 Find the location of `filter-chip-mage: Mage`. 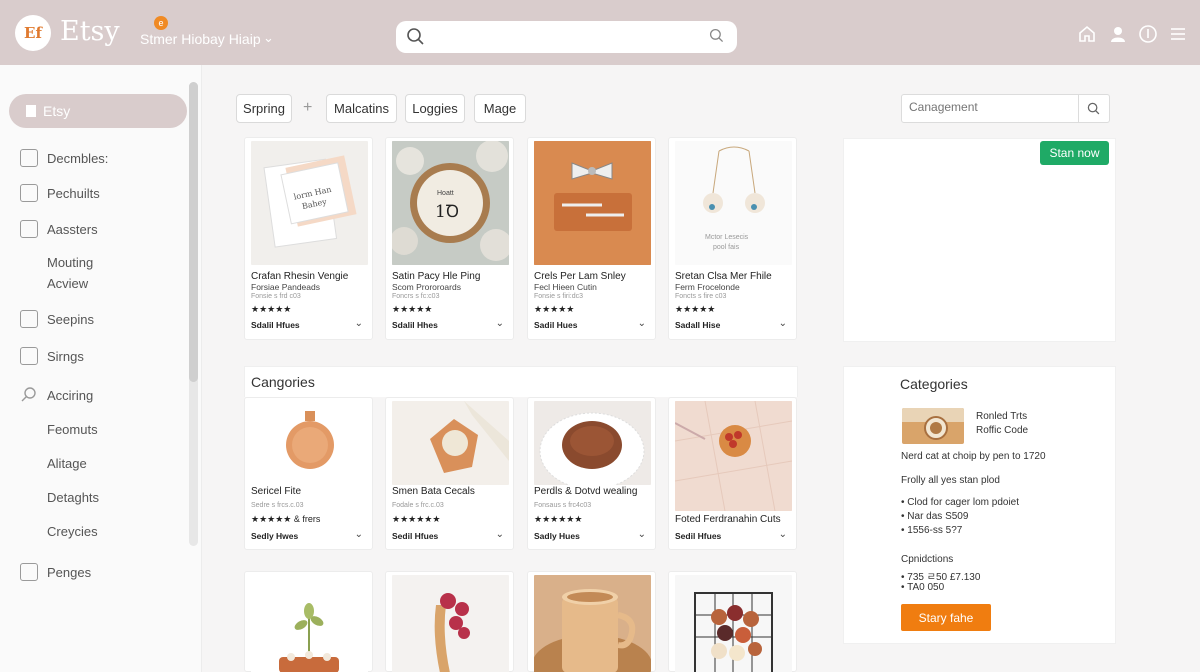

filter-chip-mage: Mage is located at coordinates (500, 108).